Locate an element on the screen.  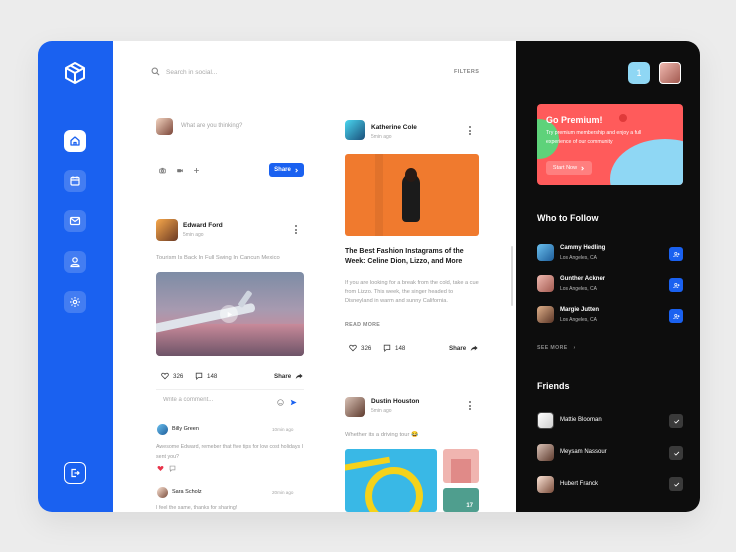
post-author: Katherine Cole is located at coordinates (394, 127).